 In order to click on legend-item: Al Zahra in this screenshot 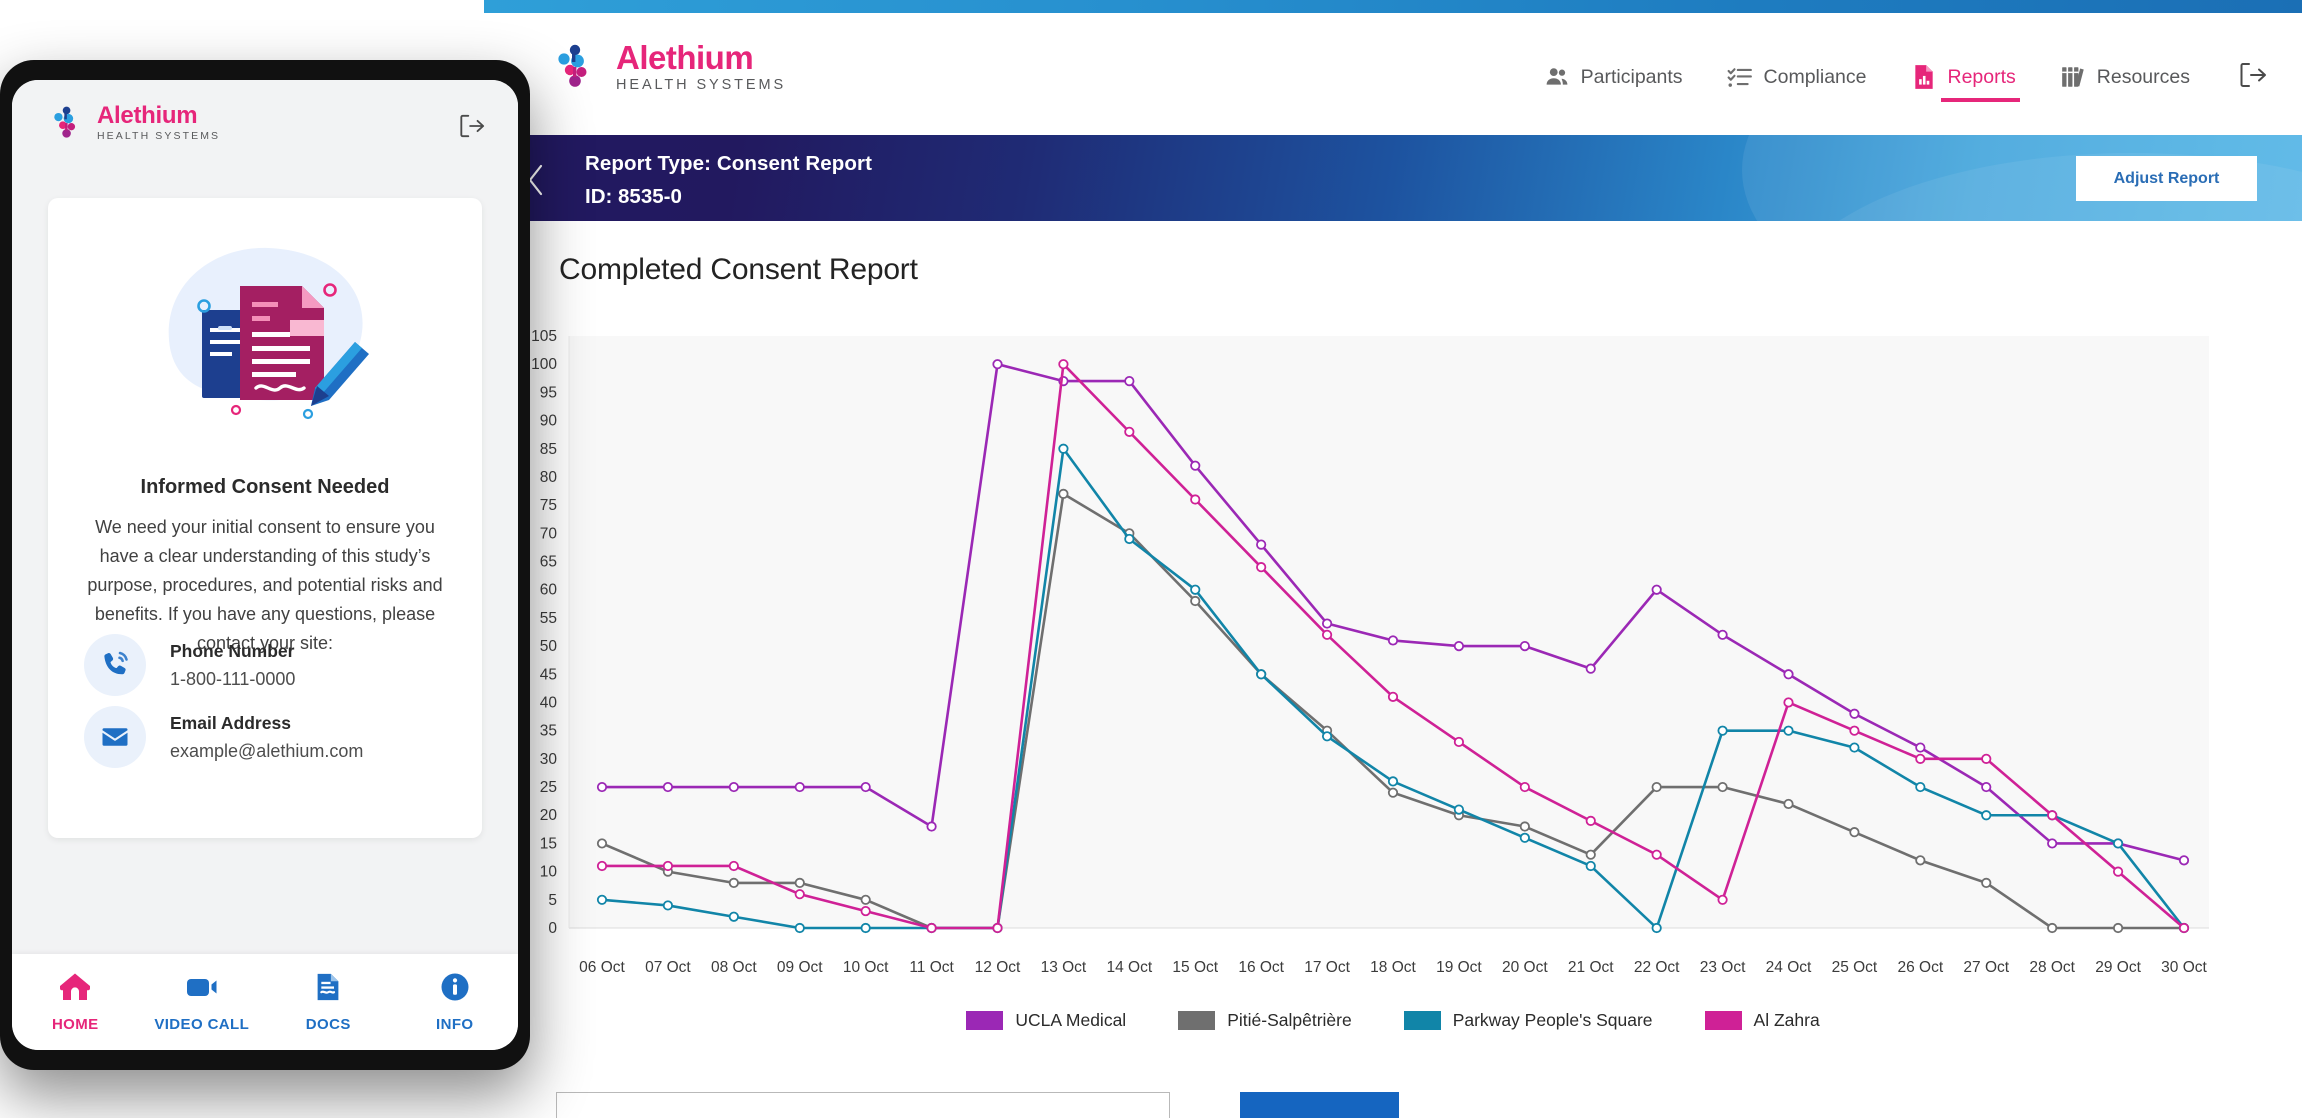, I will do `click(1762, 1020)`.